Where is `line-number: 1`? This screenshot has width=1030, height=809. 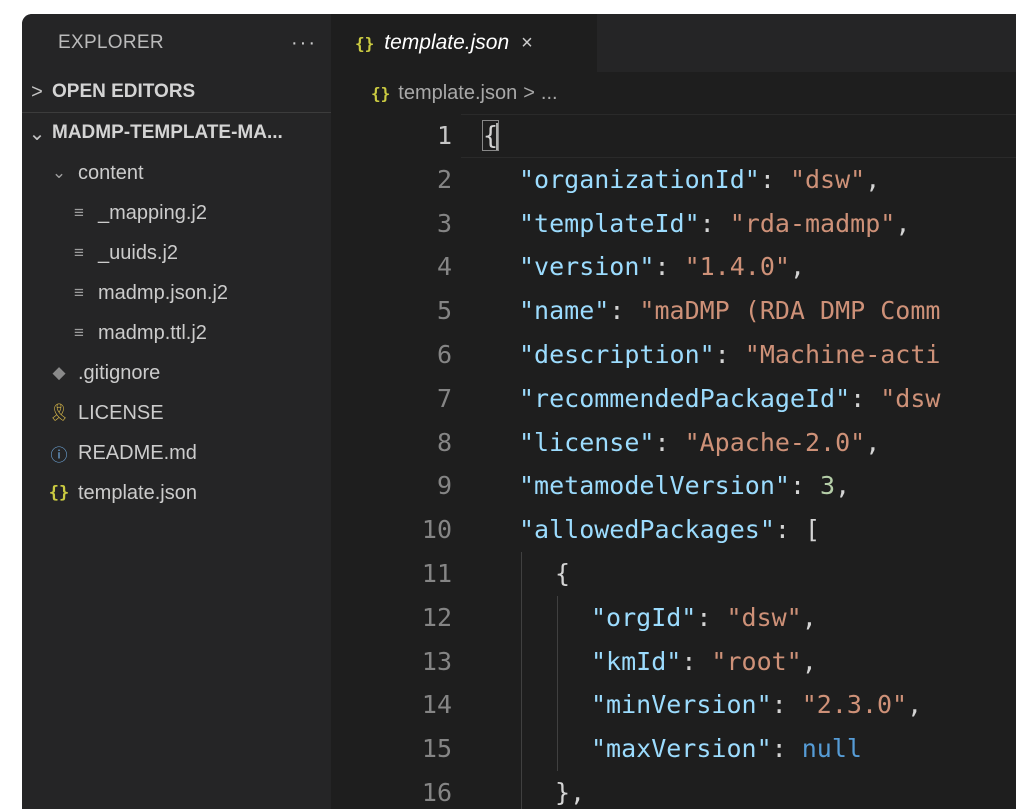
line-number: 1 is located at coordinates (444, 135).